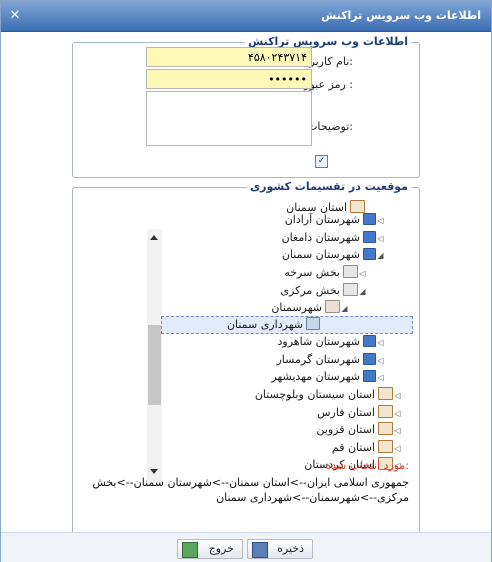 This screenshot has height=562, width=492. Describe the element at coordinates (314, 394) in the screenshot. I see `tree-node-label: استان سیستان وبلوچستان` at that location.